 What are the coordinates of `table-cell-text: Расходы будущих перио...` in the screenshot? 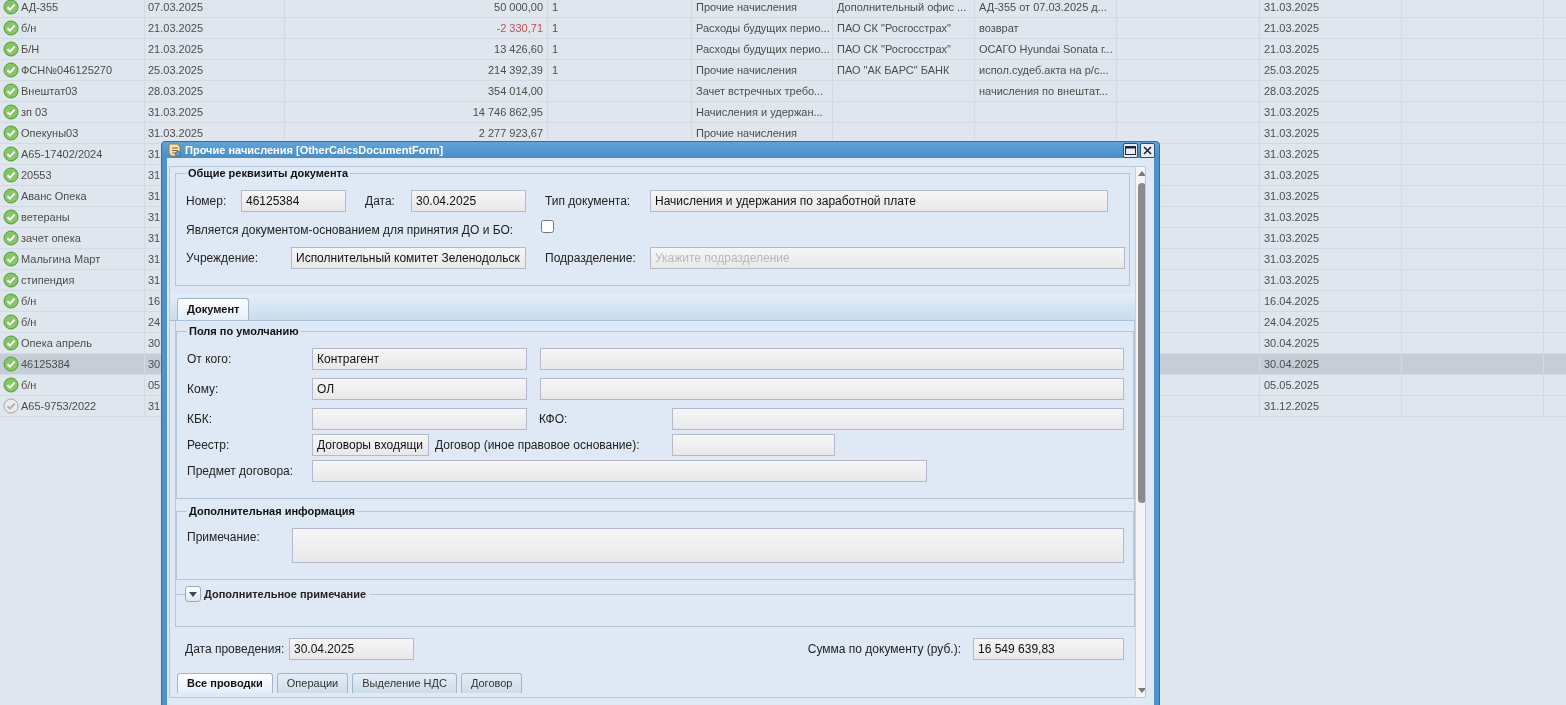 It's located at (763, 49).